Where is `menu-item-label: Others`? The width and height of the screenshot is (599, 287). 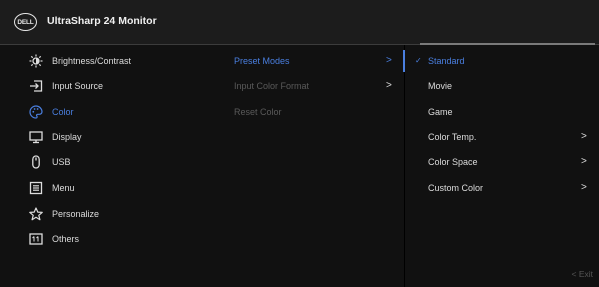
menu-item-label: Others is located at coordinates (66, 239).